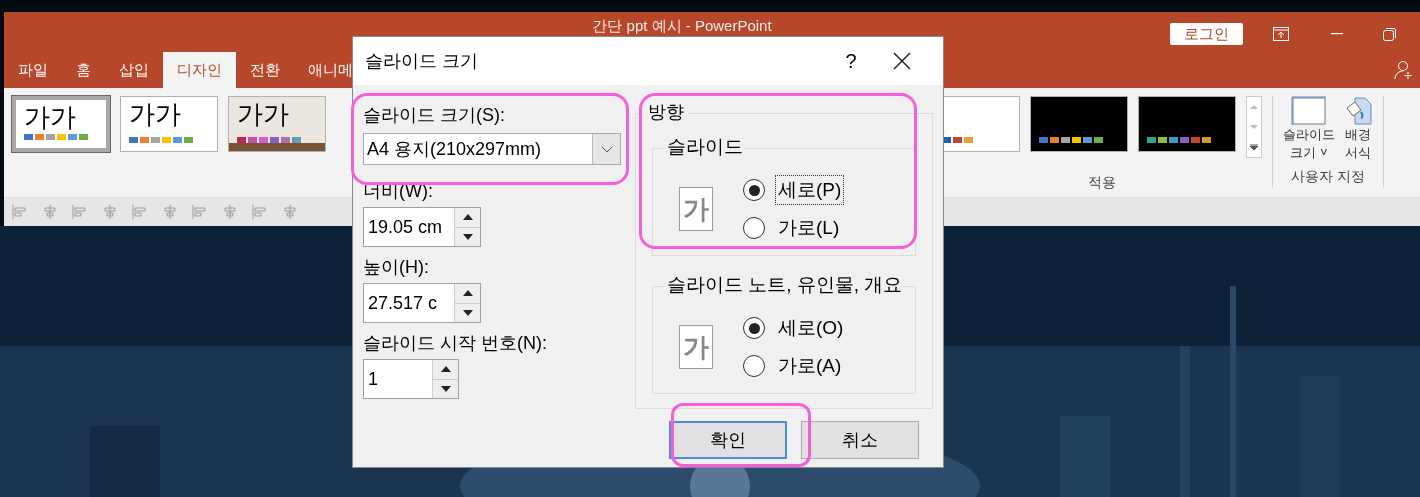 The height and width of the screenshot is (497, 1420). Describe the element at coordinates (1206, 34) in the screenshot. I see `login-button: 로그인` at that location.